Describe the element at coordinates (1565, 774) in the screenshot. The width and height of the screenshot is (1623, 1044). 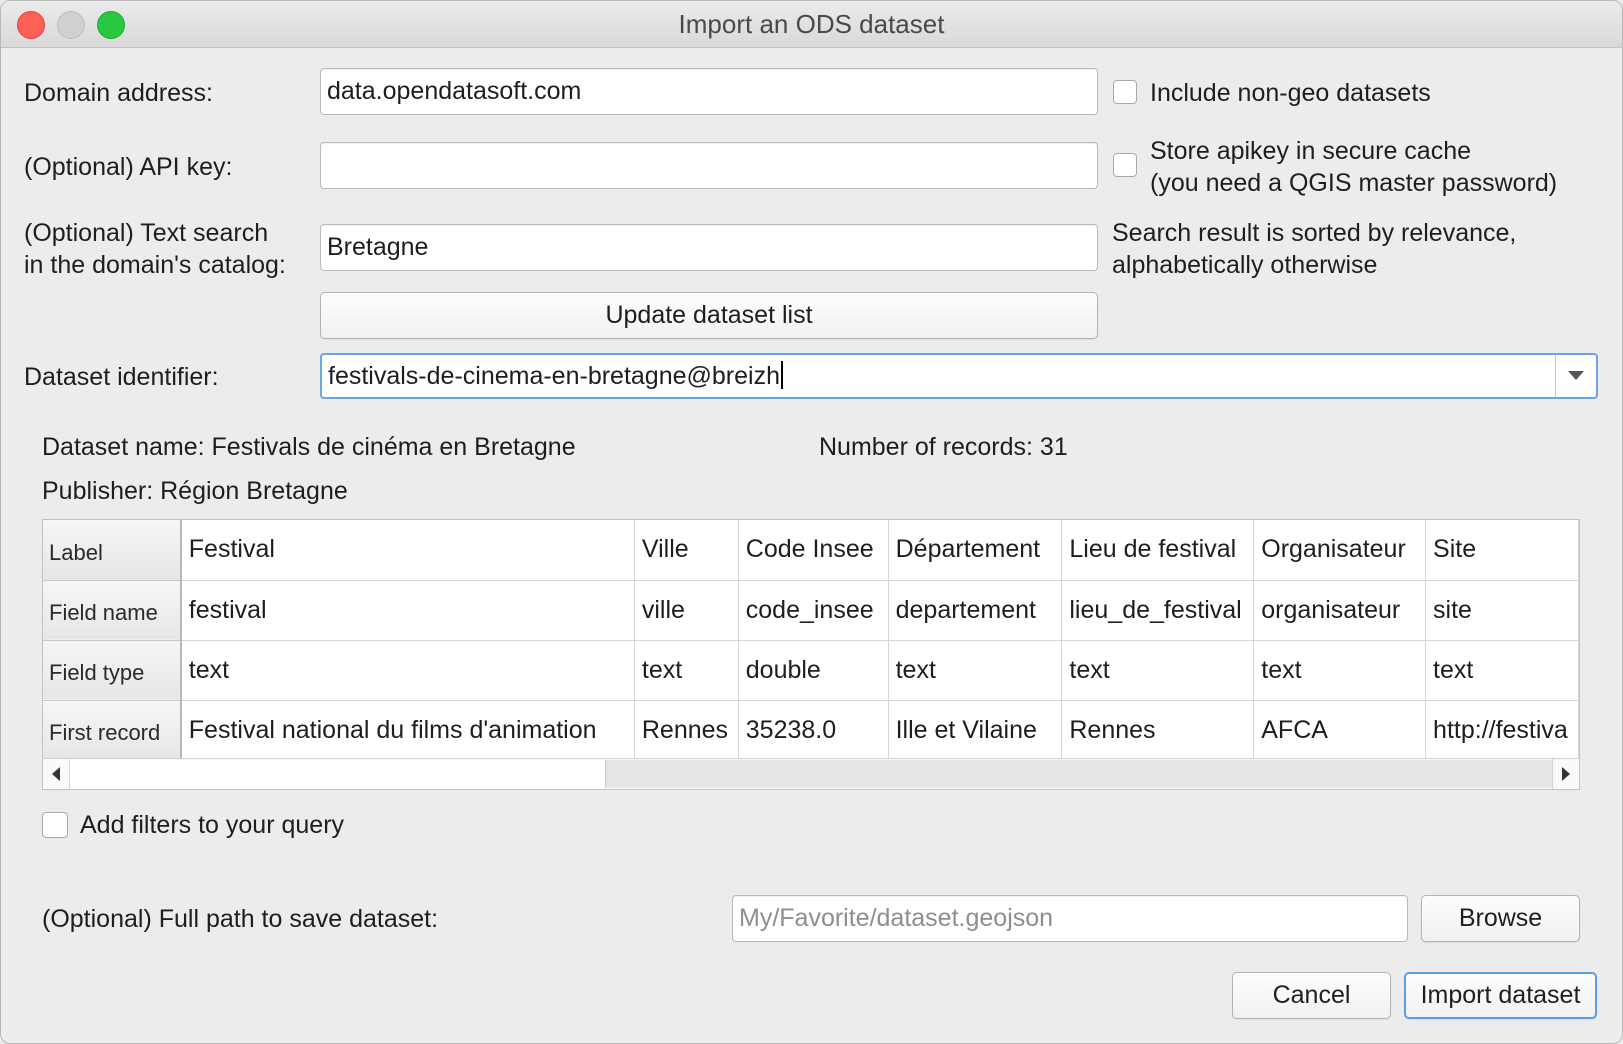
I see `scroll-right-arrow-icon` at that location.